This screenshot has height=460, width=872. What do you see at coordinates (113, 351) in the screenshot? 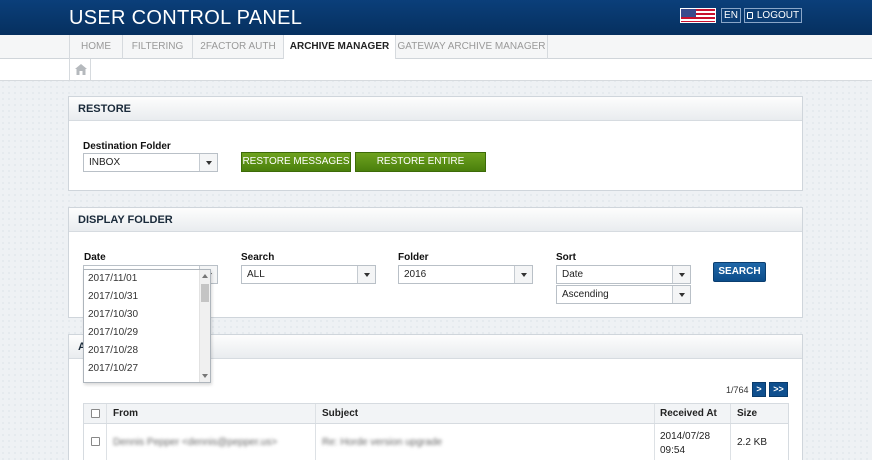
I see `date-option: 2017/10/28` at bounding box center [113, 351].